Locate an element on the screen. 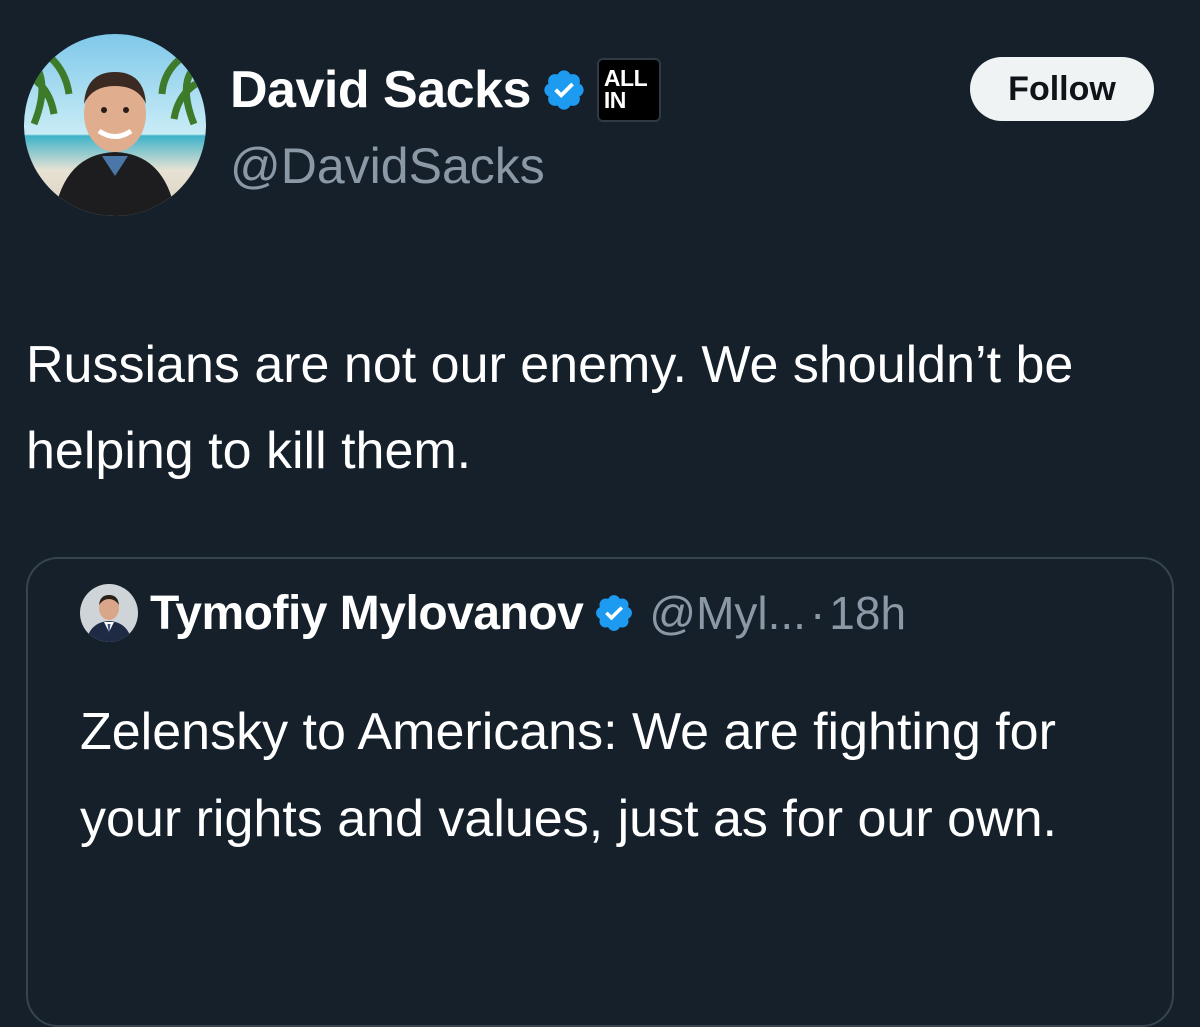  quoted-tweet-header: Tymofiy Mylovanov @Myl... · 18h is located at coordinates (493, 613).